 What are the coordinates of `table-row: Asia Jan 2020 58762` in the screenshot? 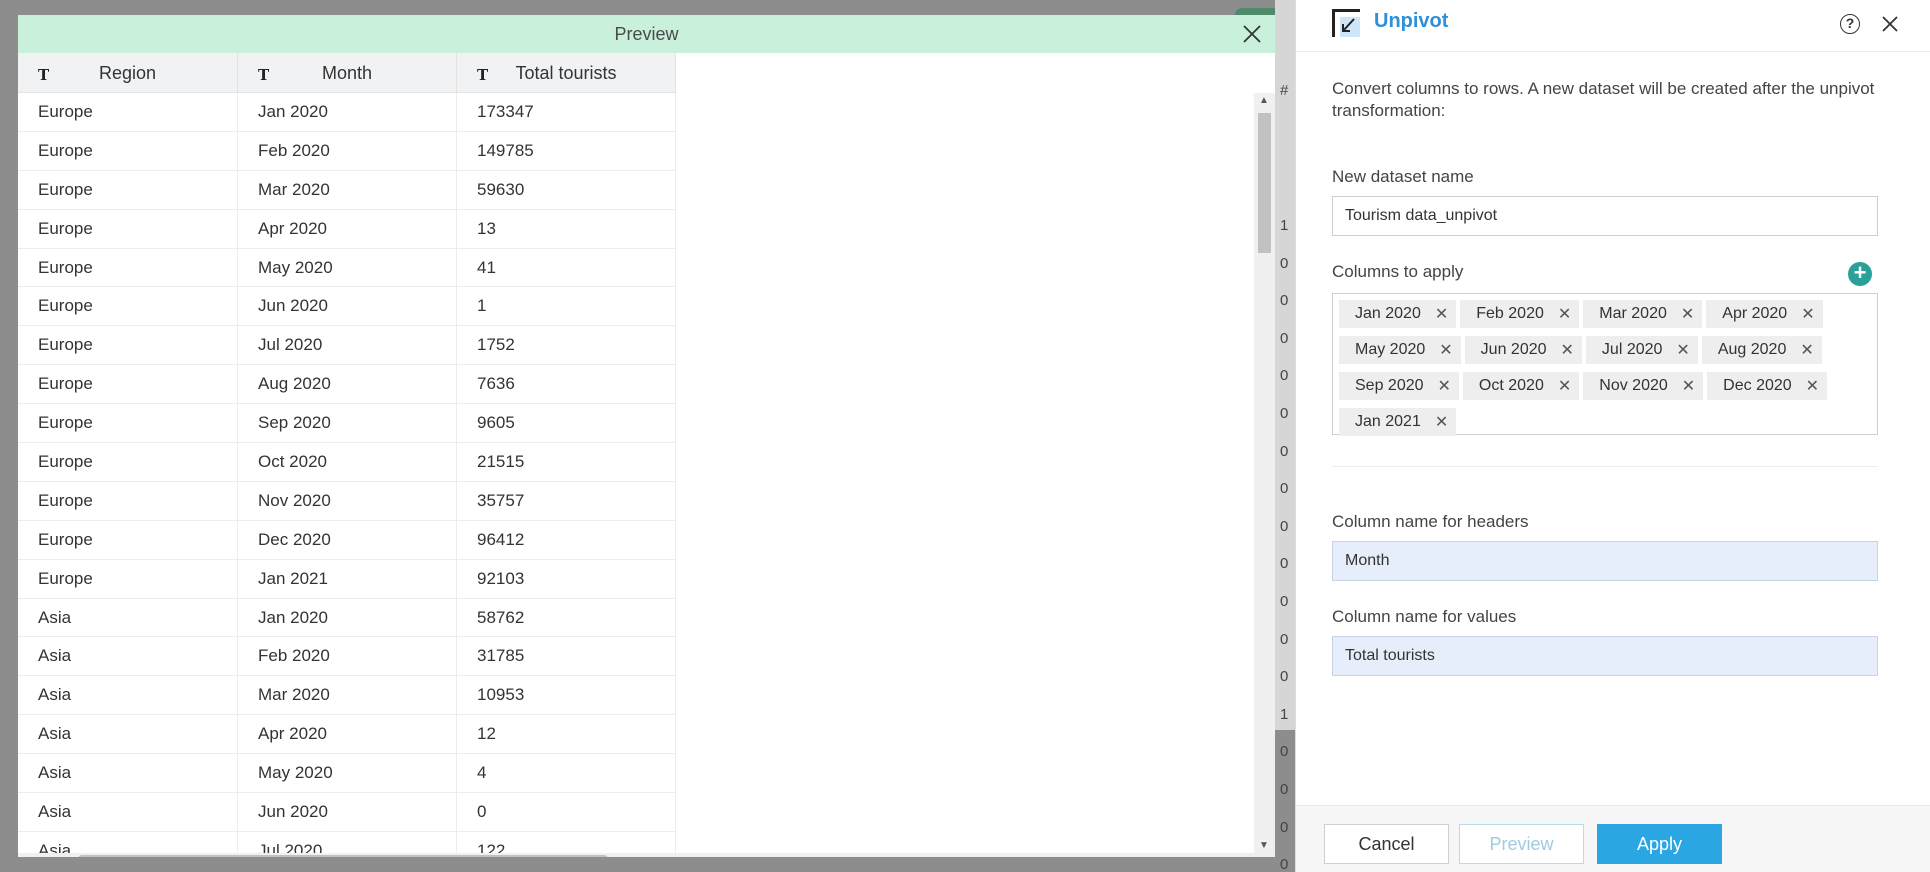 It's located at (347, 618).